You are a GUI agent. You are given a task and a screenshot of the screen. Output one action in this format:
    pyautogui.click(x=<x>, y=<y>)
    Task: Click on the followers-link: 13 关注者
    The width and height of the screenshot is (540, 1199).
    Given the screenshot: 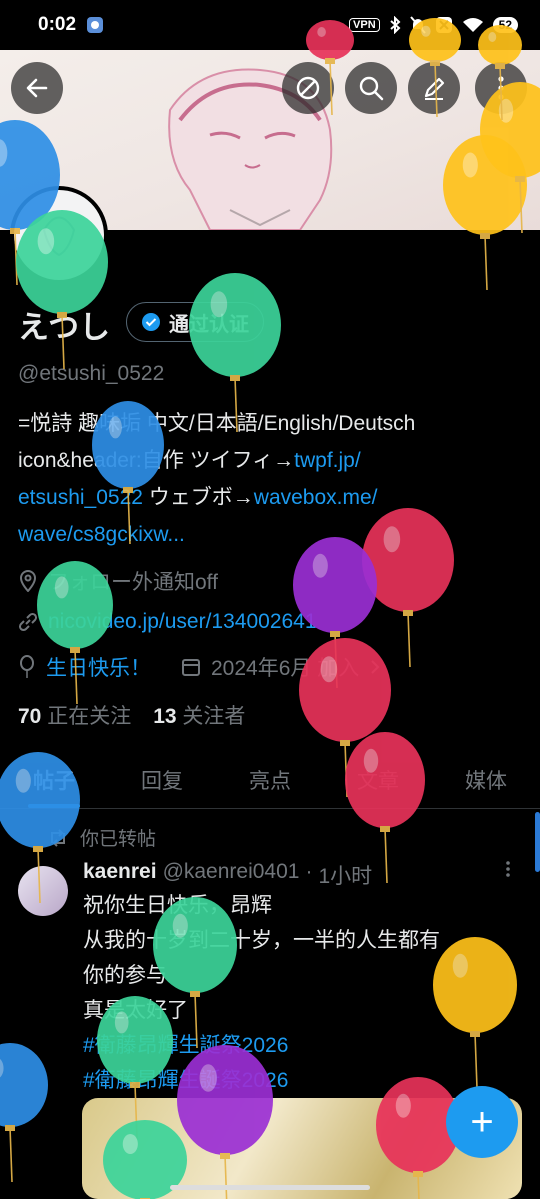 What is the action you would take?
    pyautogui.click(x=199, y=715)
    